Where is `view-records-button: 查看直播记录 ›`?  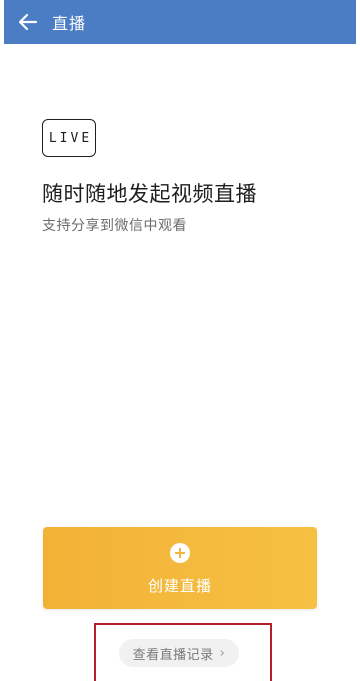
view-records-button: 查看直播记录 › is located at coordinates (179, 653).